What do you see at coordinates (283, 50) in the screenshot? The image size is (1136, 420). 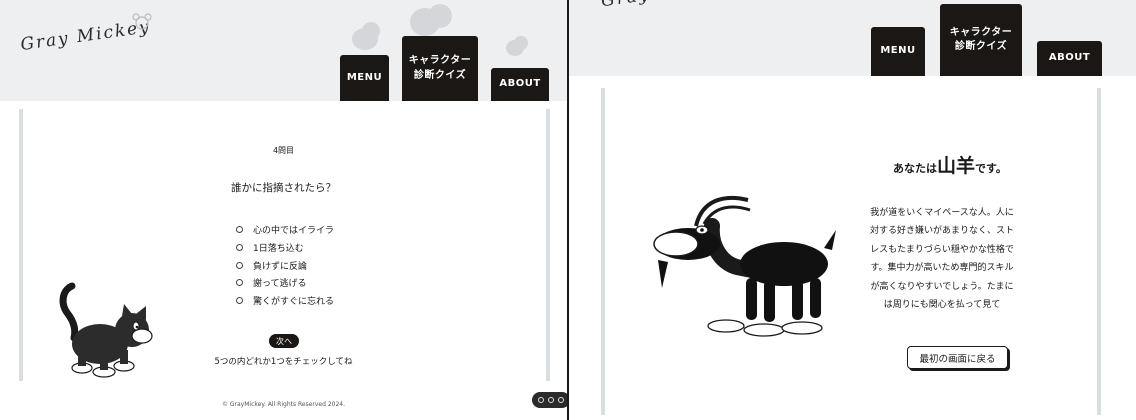 I see `site-header: Gray Mickey MENU キャラクター 診断クイズ ABOUT` at bounding box center [283, 50].